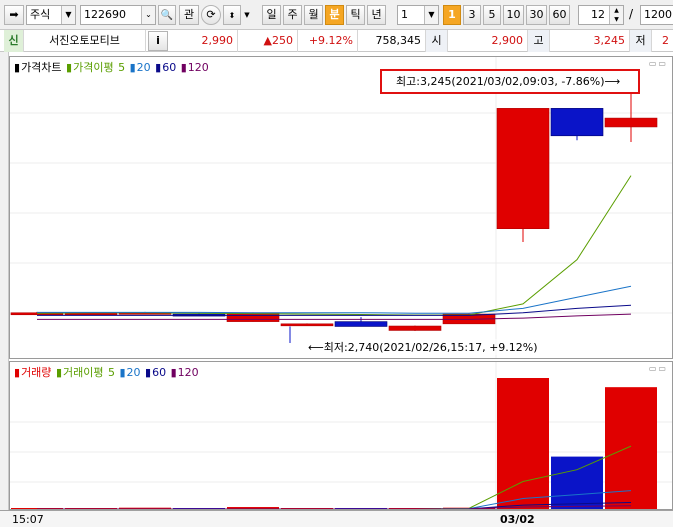 The height and width of the screenshot is (527, 673). What do you see at coordinates (559, 15) in the screenshot?
I see `interval-button: 60` at bounding box center [559, 15].